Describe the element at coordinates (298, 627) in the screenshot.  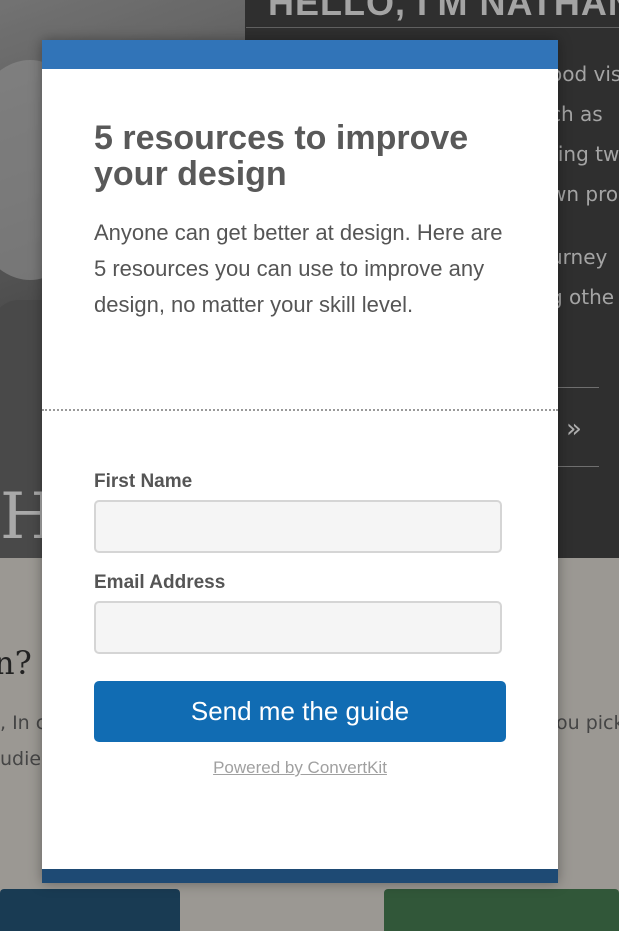
I see `email-input` at that location.